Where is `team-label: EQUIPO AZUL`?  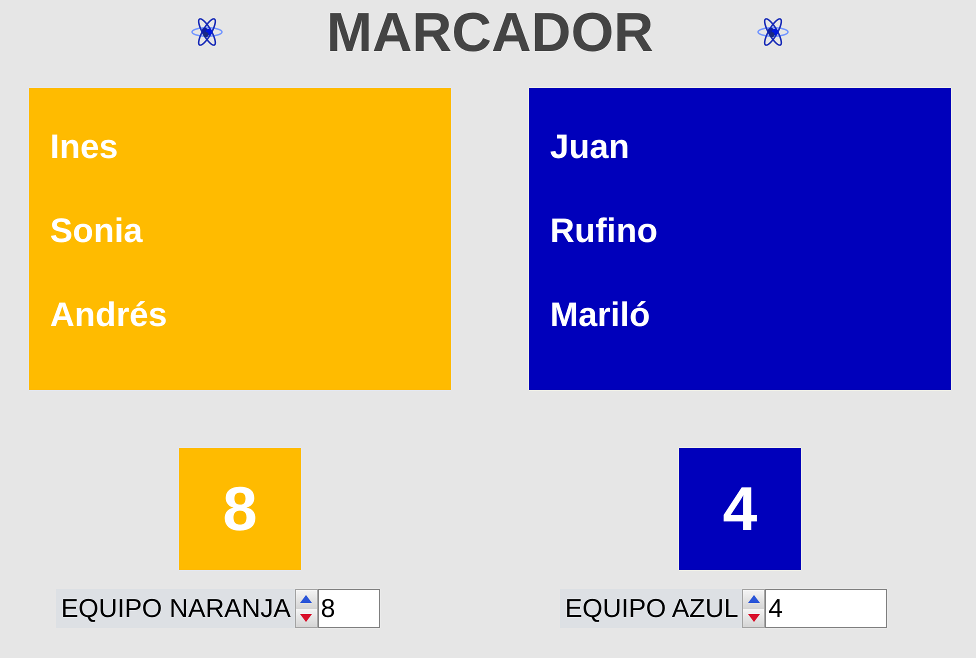 team-label: EQUIPO AZUL is located at coordinates (651, 608).